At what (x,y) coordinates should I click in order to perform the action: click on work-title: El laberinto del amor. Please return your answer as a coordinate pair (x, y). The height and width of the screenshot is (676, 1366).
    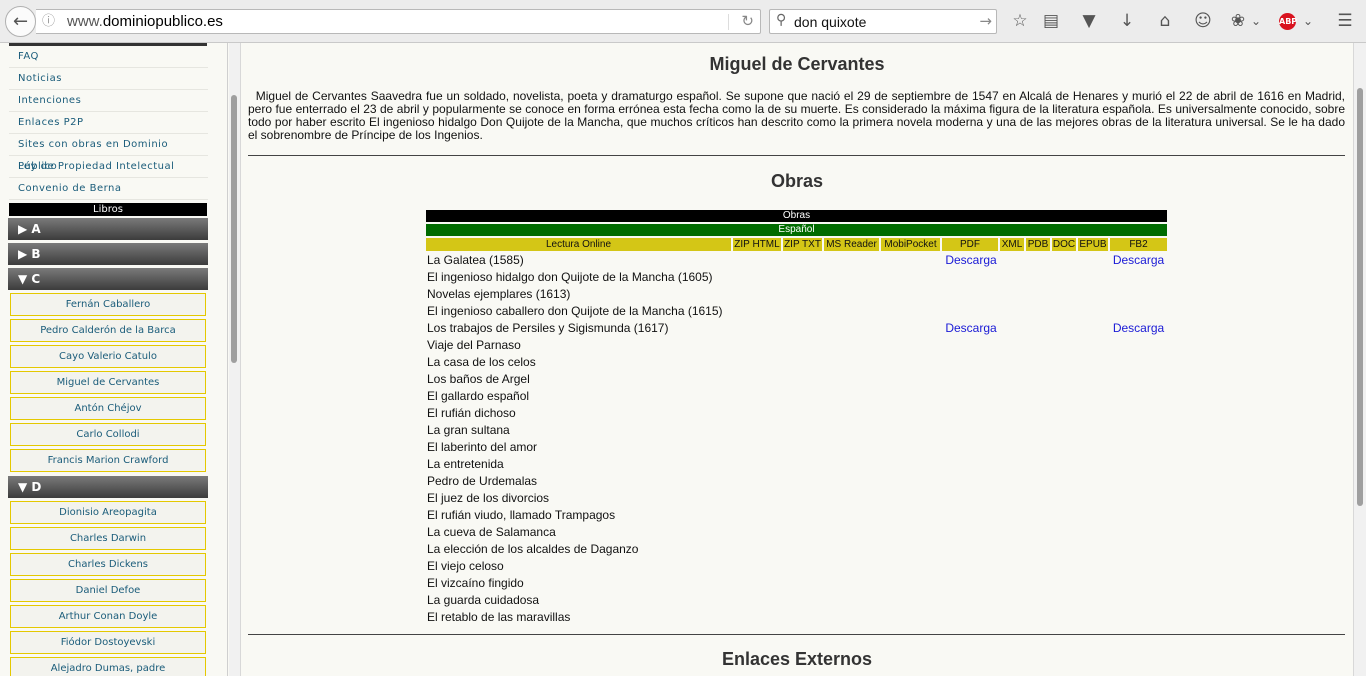
    Looking at the image, I should click on (482, 447).